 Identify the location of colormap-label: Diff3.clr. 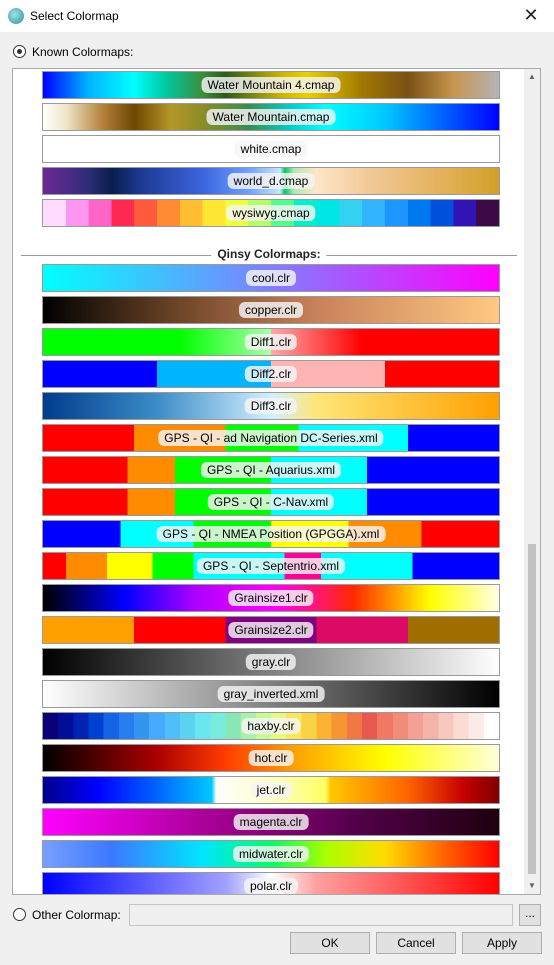
(271, 406).